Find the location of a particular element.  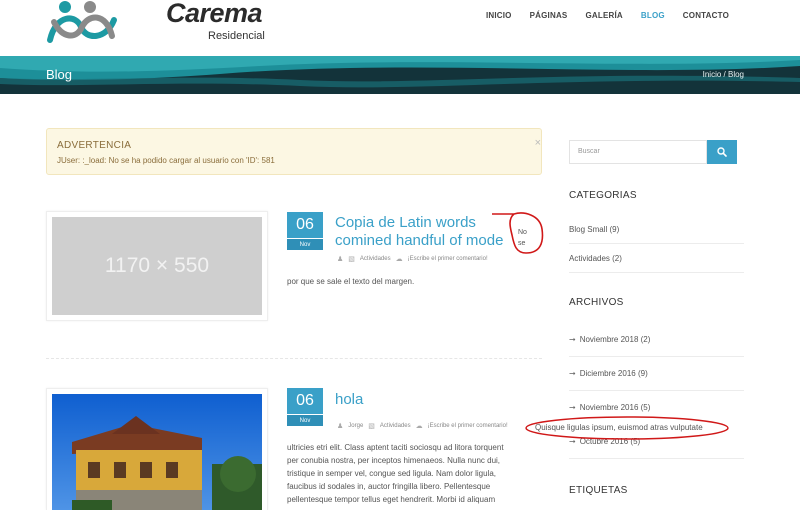

thumbnail-placeholder: 1170 × 550 is located at coordinates (157, 266).